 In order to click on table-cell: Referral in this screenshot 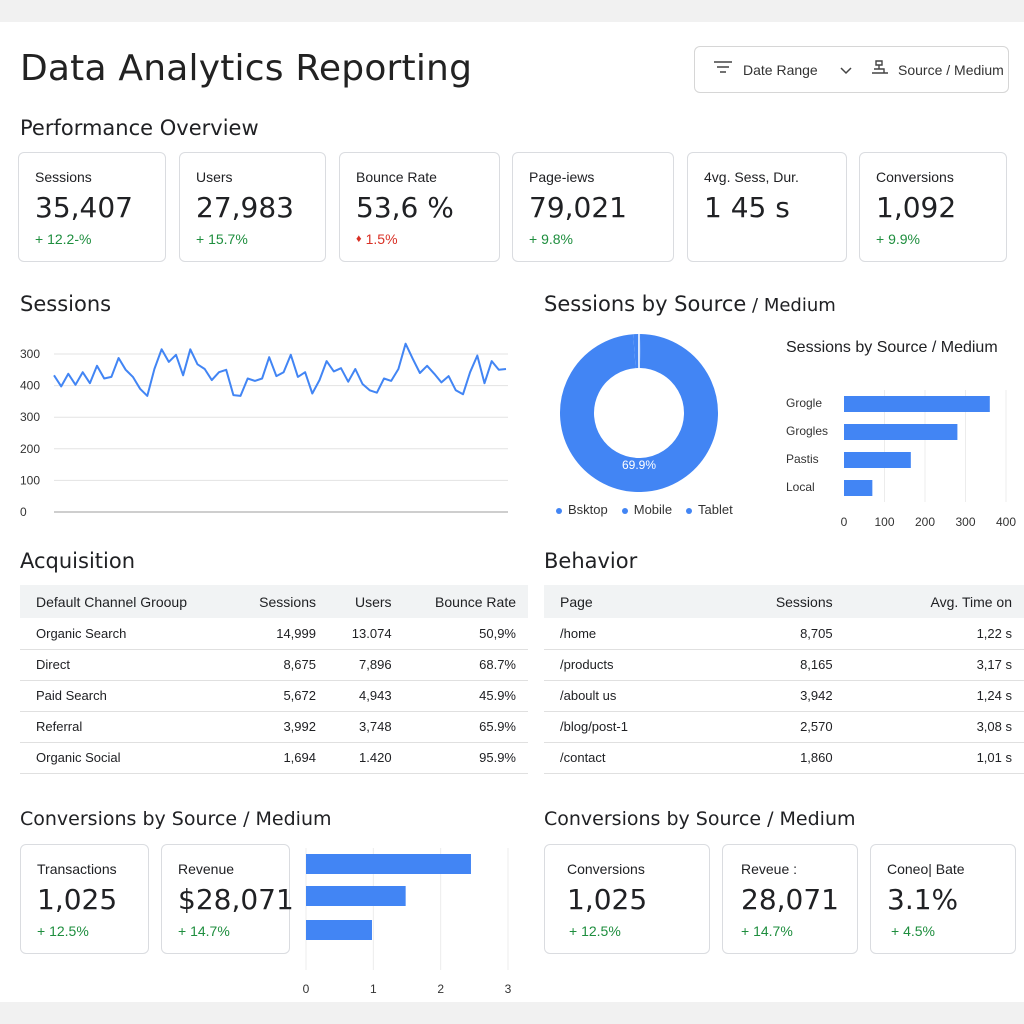, I will do `click(126, 727)`.